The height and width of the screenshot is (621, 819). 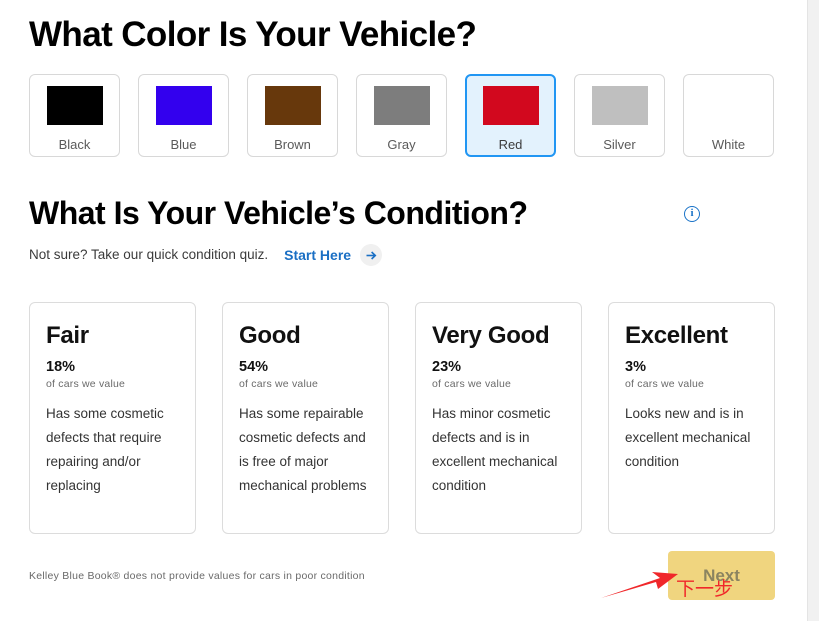 What do you see at coordinates (705, 589) in the screenshot?
I see `annotation-text-cjk: 下一步` at bounding box center [705, 589].